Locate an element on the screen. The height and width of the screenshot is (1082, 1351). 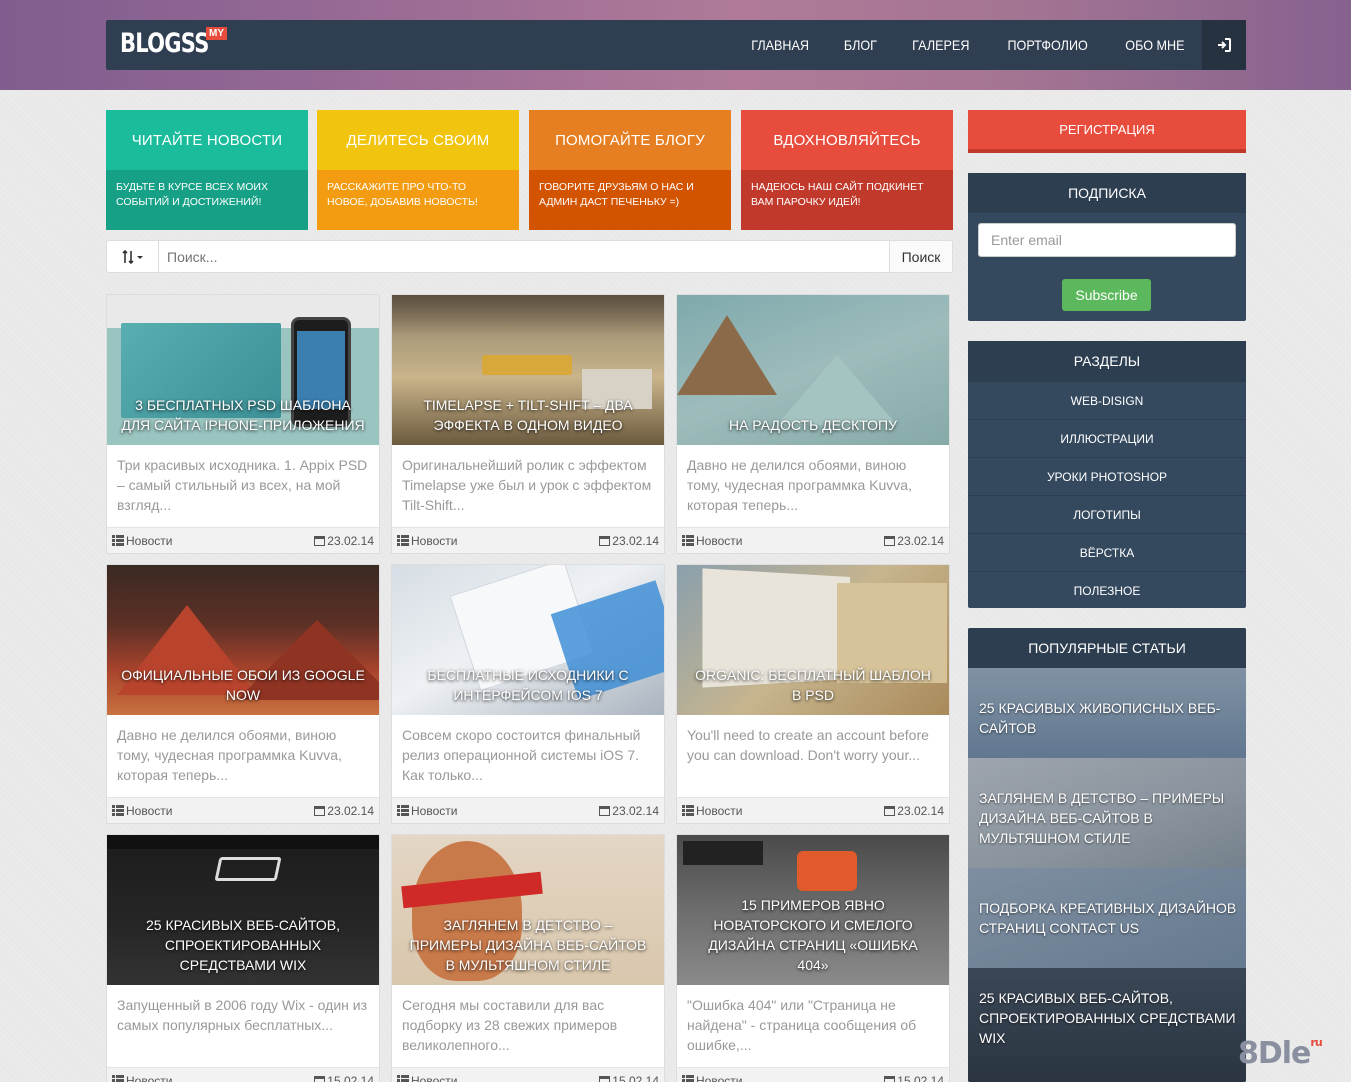
post-title: НА РАДОСТЬ ДЕСКТОПУ is located at coordinates (813, 425).